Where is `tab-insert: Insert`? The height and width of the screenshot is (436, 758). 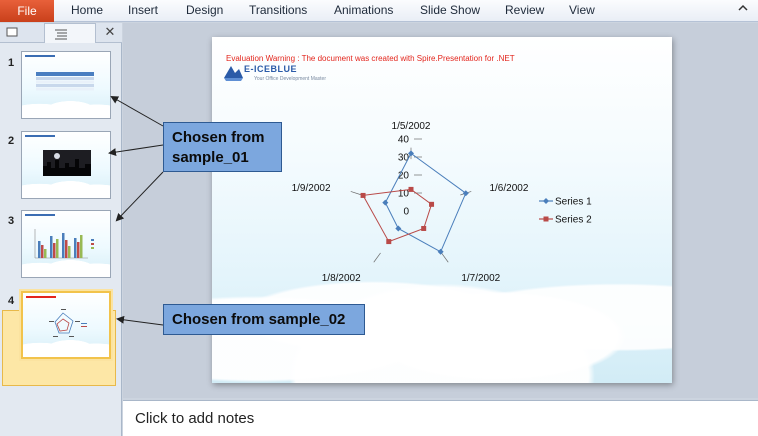 tab-insert: Insert is located at coordinates (143, 11).